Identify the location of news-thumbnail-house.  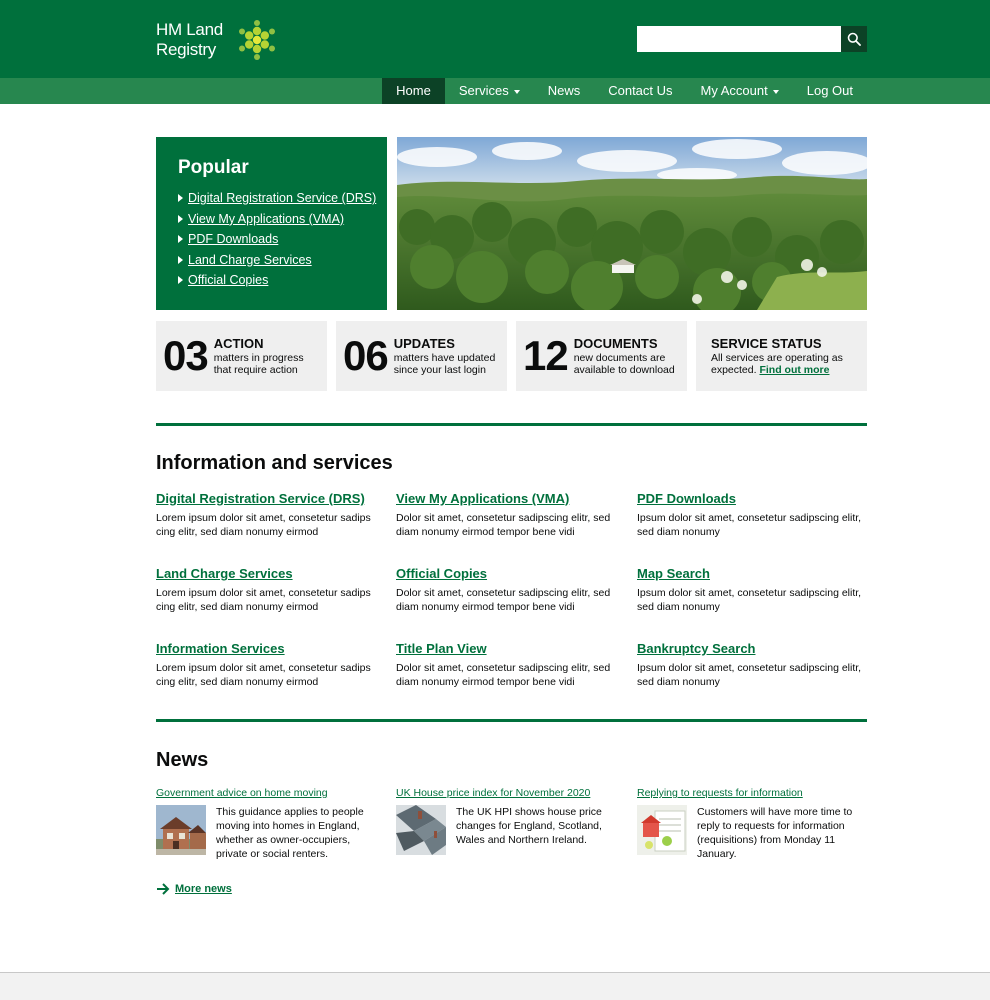
(181, 830).